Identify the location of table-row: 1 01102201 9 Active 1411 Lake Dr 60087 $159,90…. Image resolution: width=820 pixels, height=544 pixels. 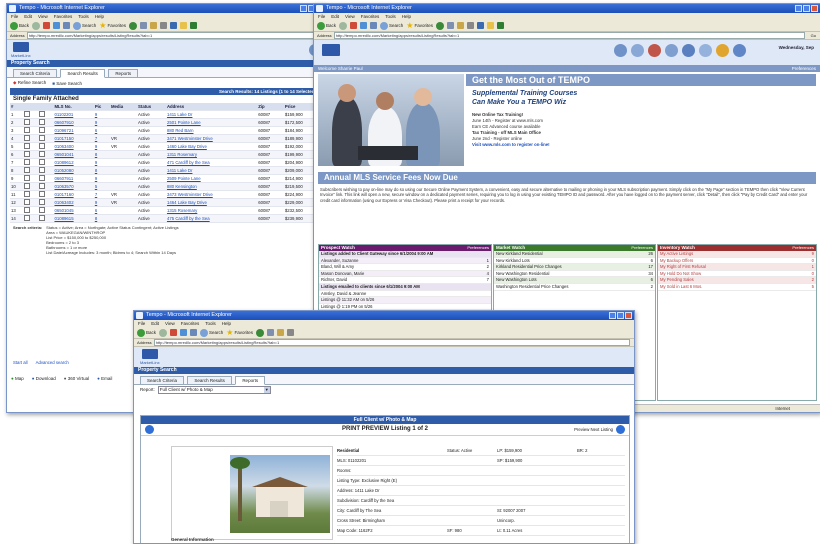
(166, 114).